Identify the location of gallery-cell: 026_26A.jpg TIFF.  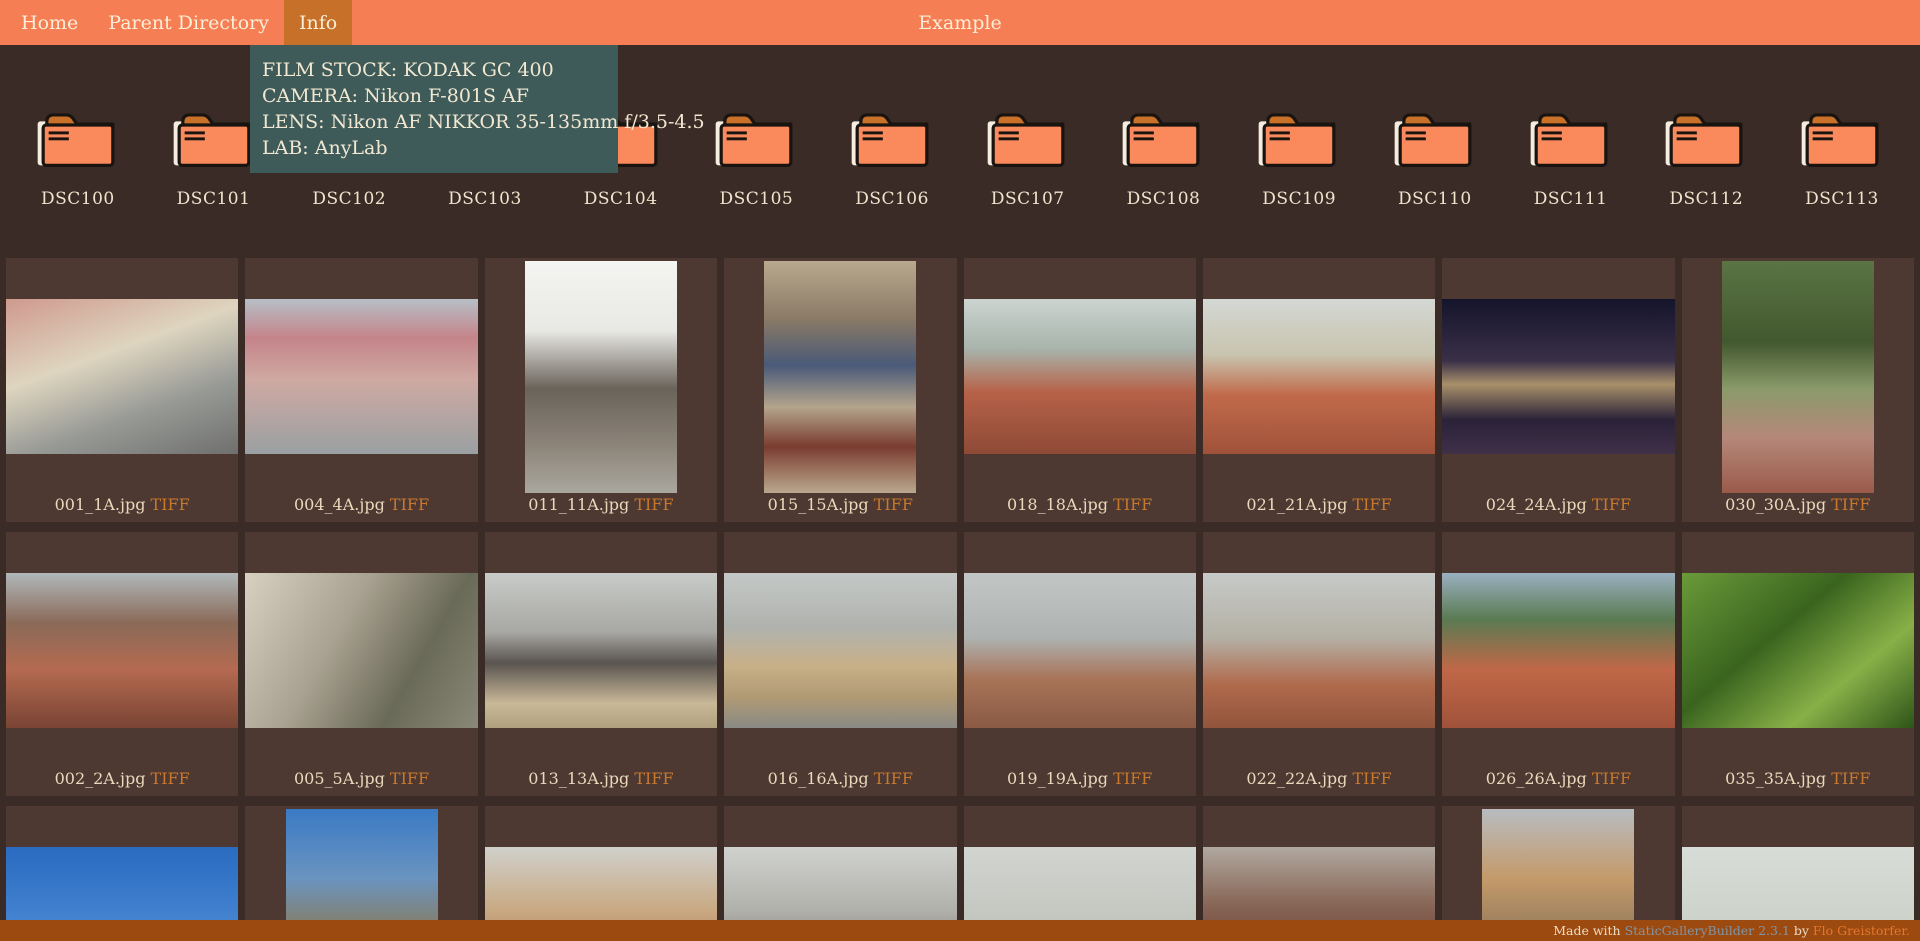
(1558, 664).